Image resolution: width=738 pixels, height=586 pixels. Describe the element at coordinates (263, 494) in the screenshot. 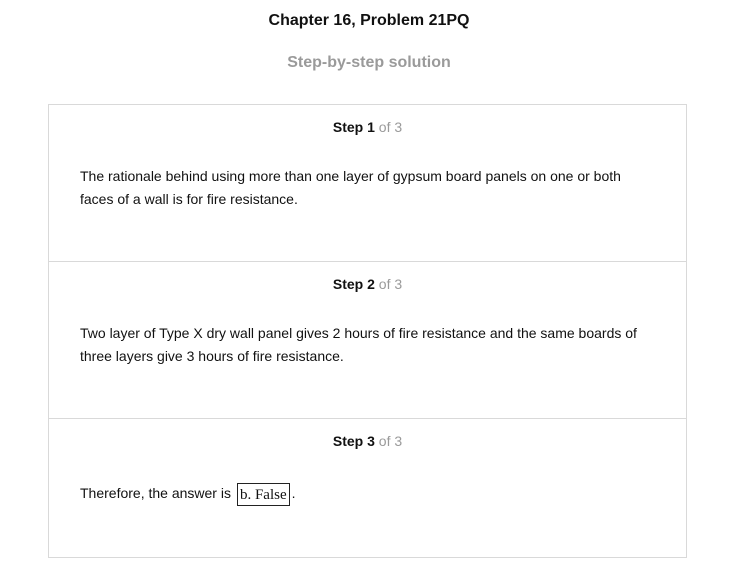

I see `answer-box: b. False` at that location.